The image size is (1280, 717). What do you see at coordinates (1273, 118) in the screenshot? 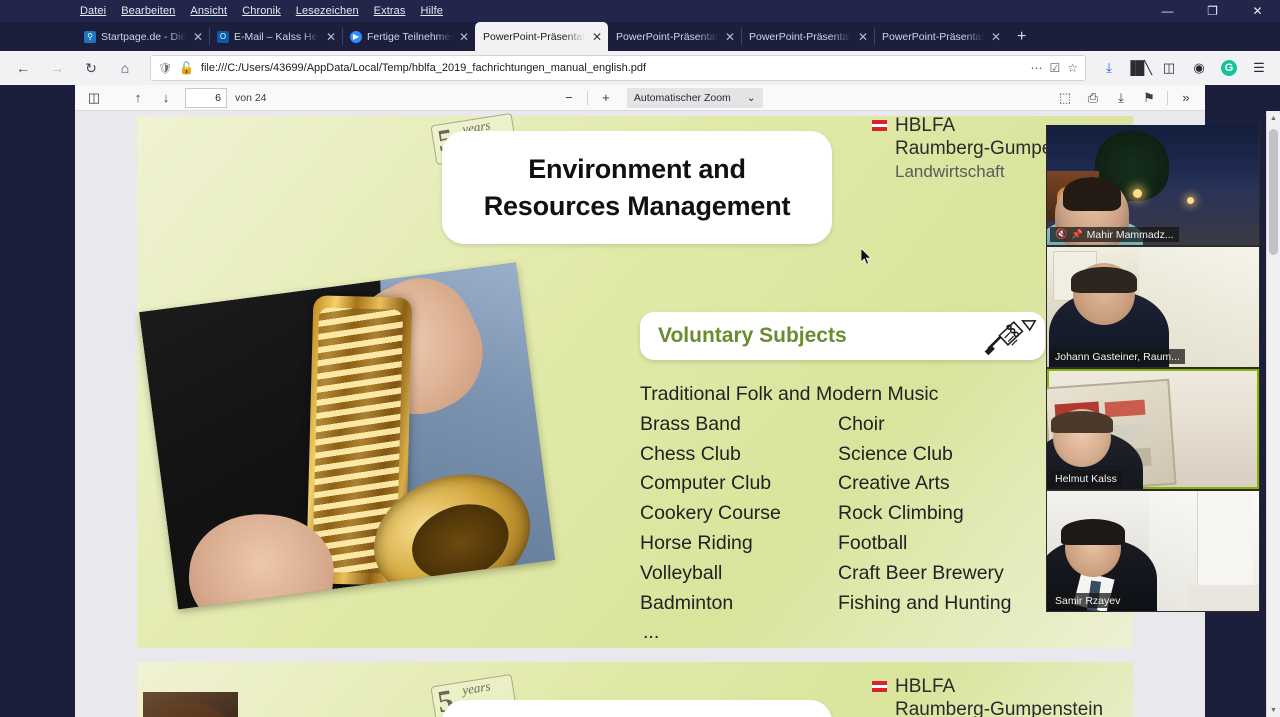
I see `scroll-up-icon: ▲` at bounding box center [1273, 118].